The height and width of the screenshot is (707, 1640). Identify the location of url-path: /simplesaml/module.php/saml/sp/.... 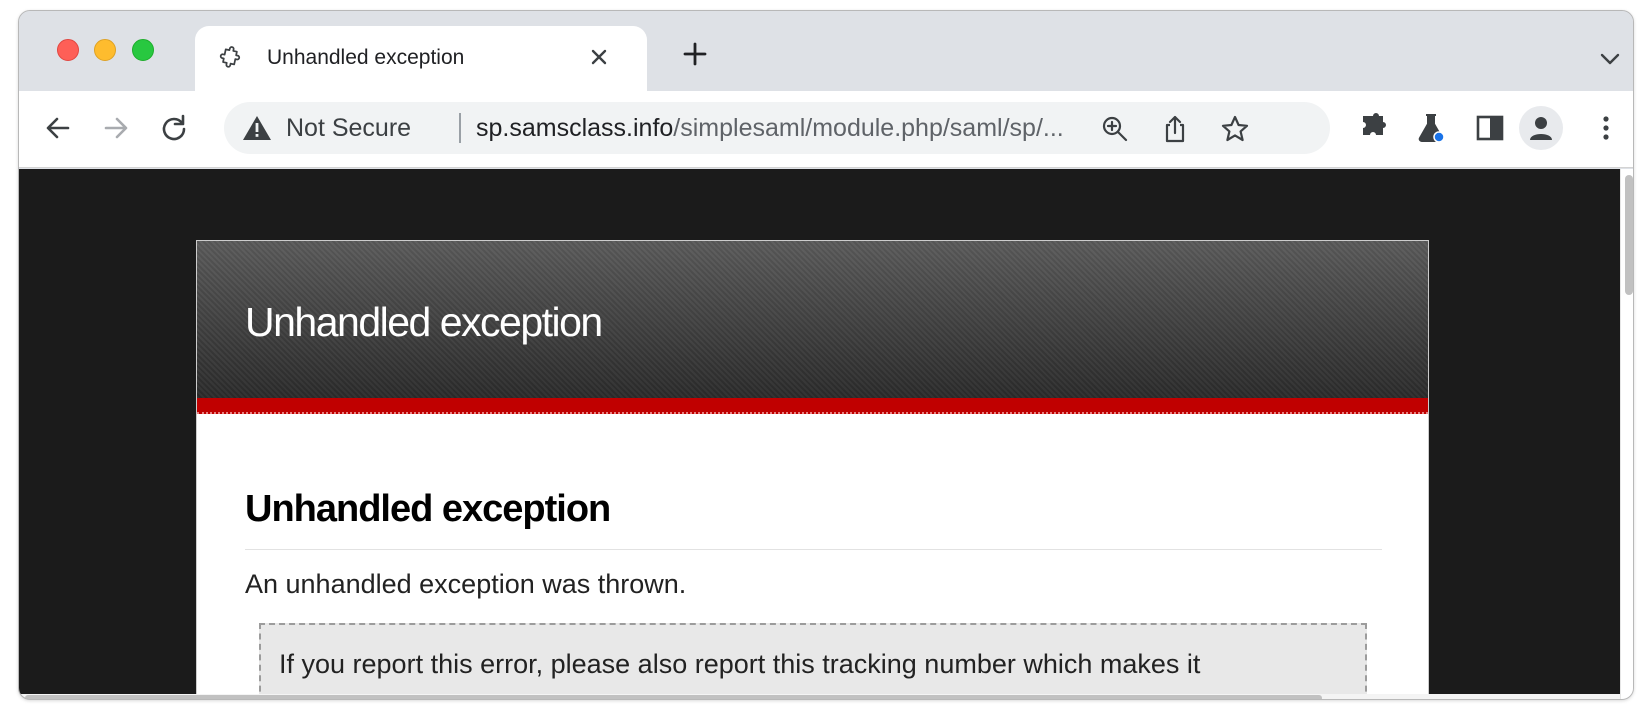
(868, 128).